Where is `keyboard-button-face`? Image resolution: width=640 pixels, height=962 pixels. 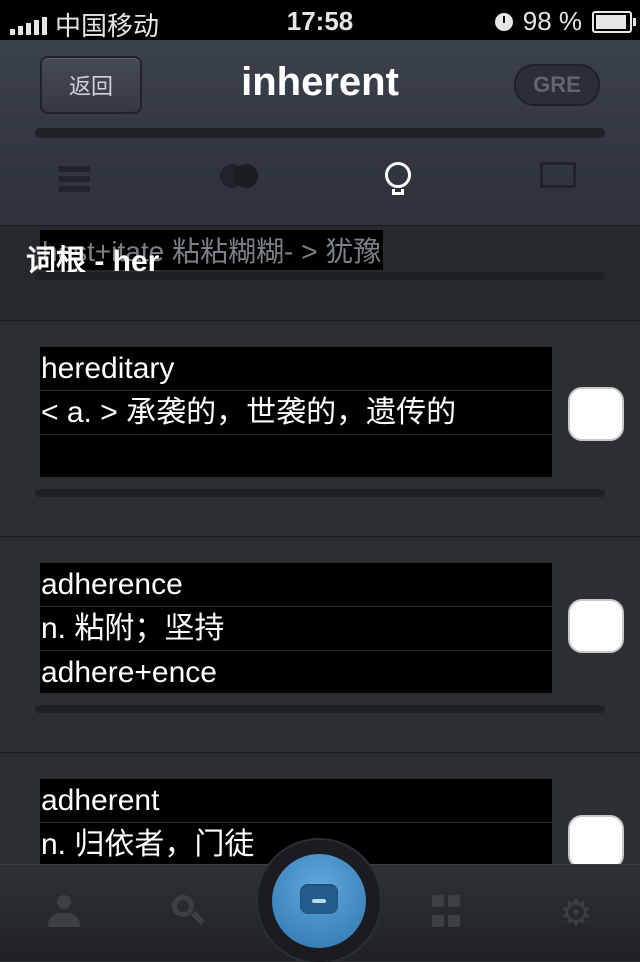
keyboard-button-face is located at coordinates (319, 901).